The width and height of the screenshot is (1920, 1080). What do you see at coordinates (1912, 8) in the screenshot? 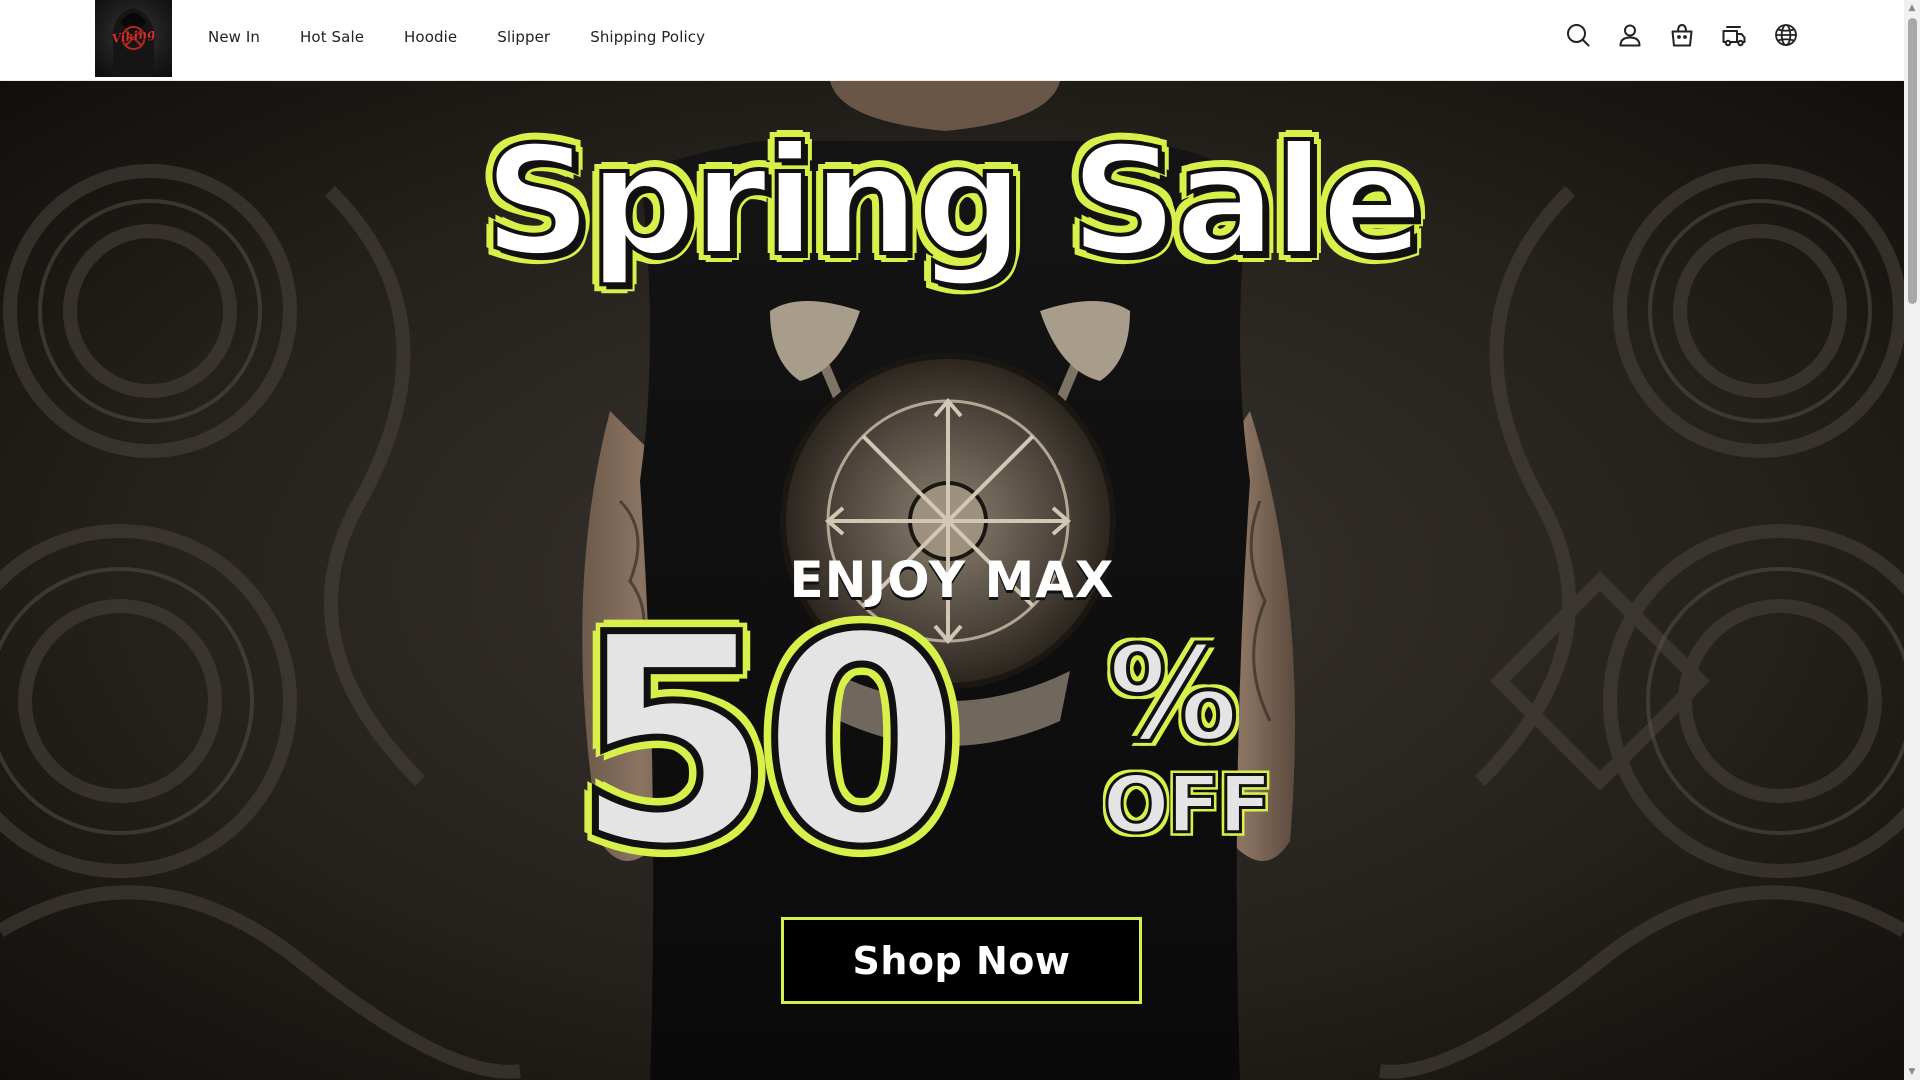
I see `scroll-up-arrow-icon: ▲` at bounding box center [1912, 8].